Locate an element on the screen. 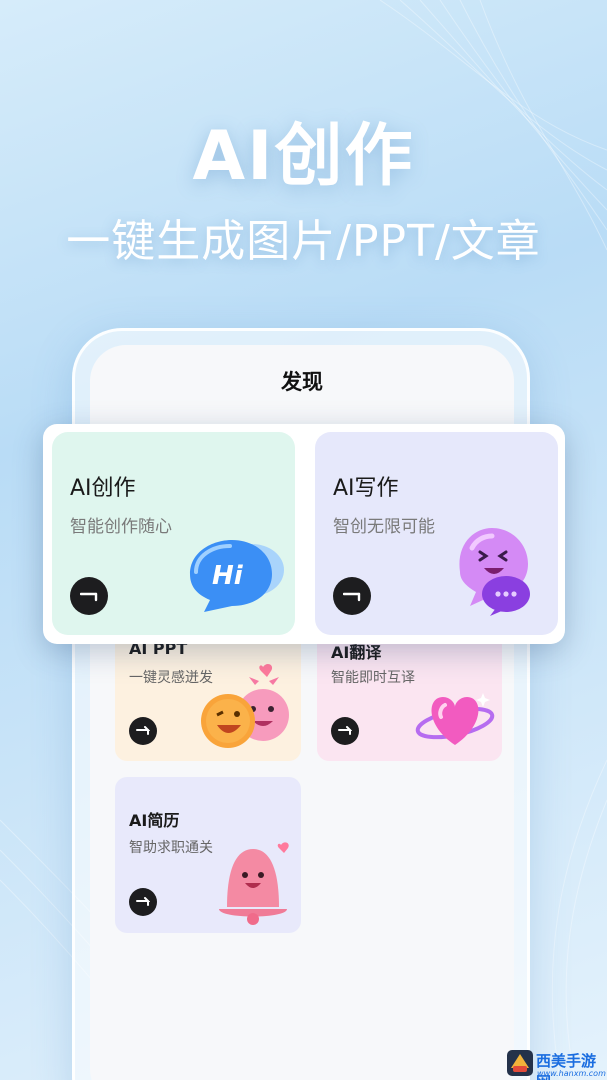  card-ai-ppt: AI PPT 一键灵感迸发 is located at coordinates (208, 693).